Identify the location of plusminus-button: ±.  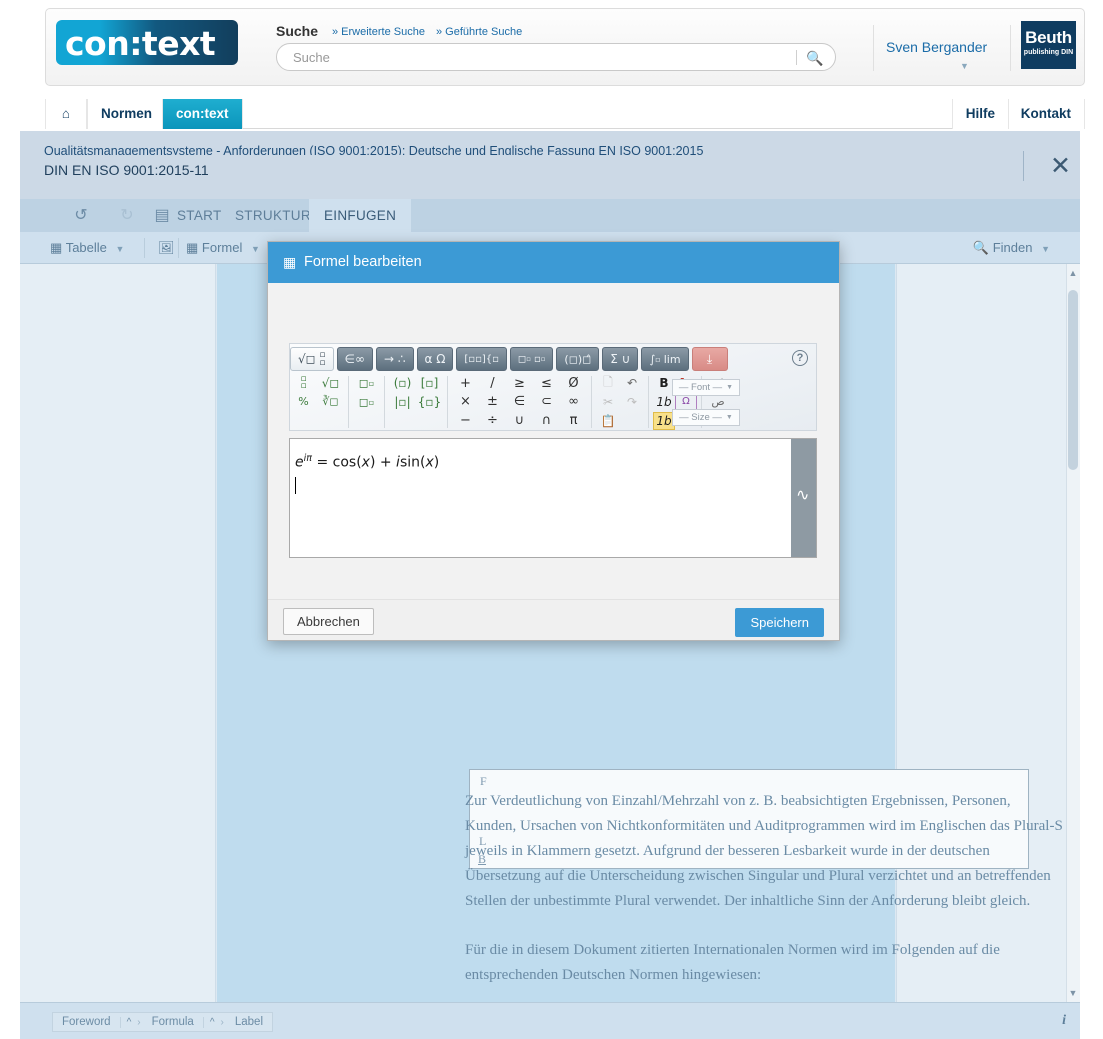
(492, 402).